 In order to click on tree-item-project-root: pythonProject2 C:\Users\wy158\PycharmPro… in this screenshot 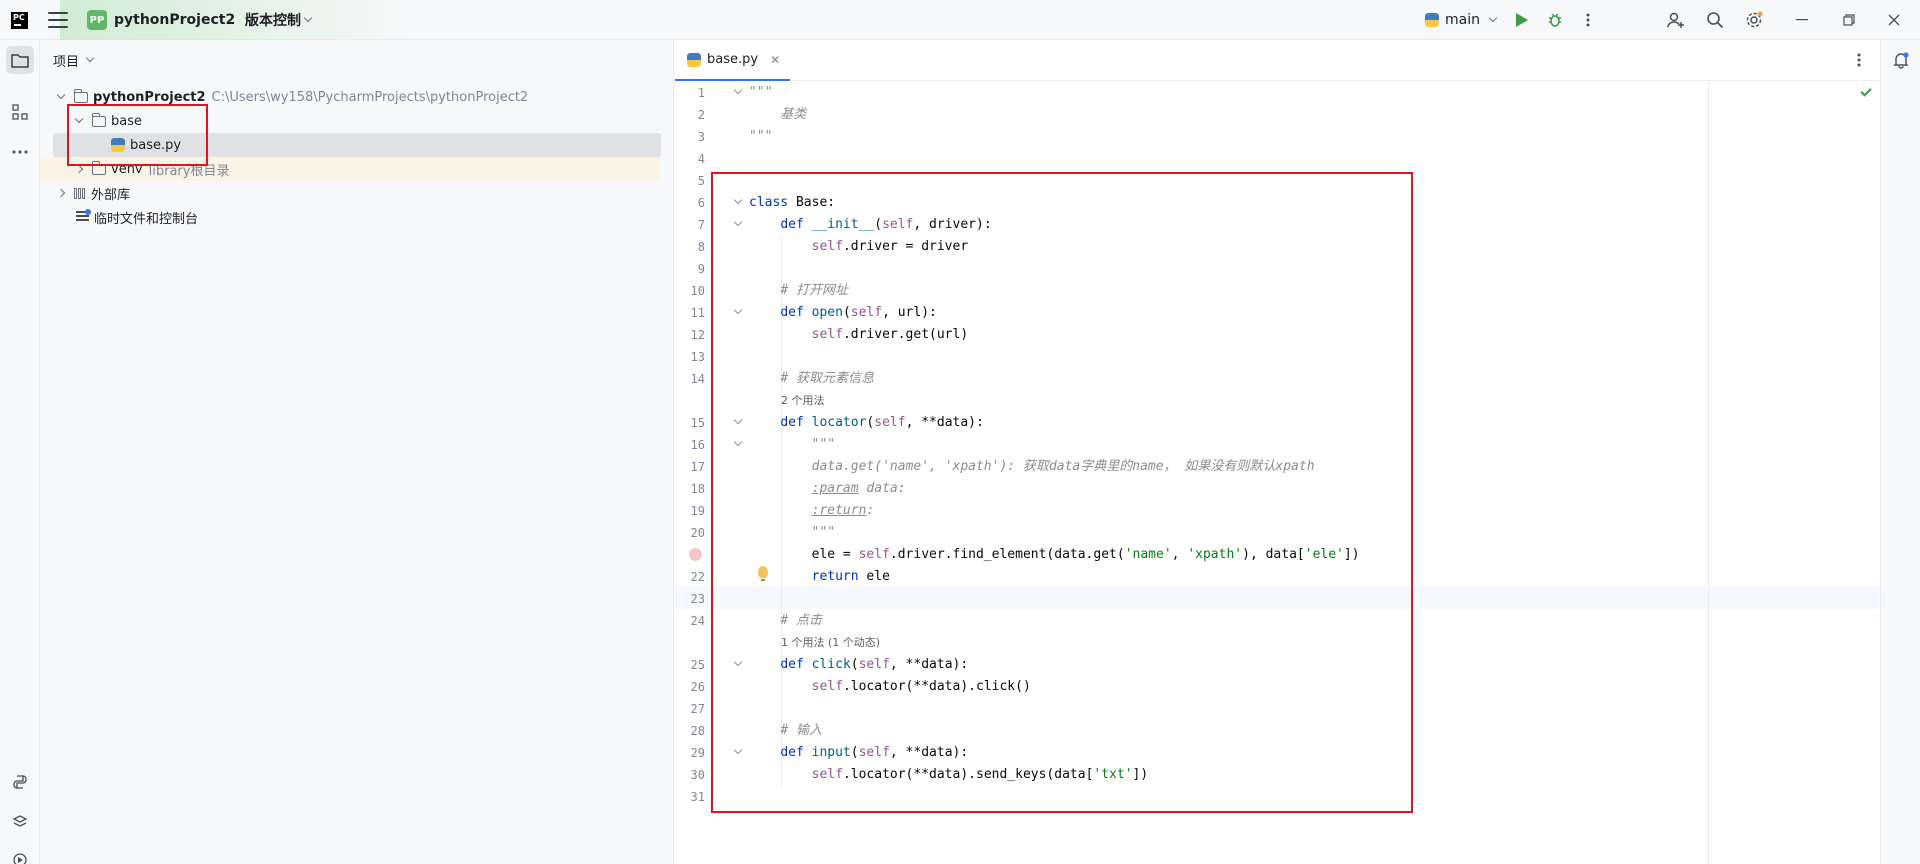, I will do `click(350, 97)`.